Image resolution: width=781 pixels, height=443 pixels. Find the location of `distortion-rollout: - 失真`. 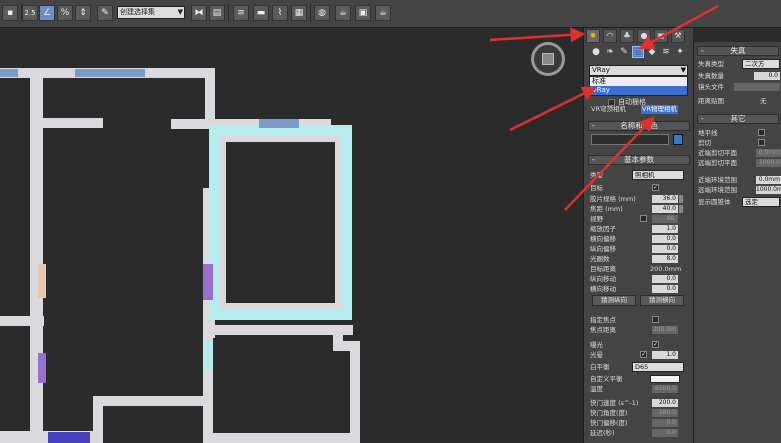

distortion-rollout: - 失真 is located at coordinates (738, 51).